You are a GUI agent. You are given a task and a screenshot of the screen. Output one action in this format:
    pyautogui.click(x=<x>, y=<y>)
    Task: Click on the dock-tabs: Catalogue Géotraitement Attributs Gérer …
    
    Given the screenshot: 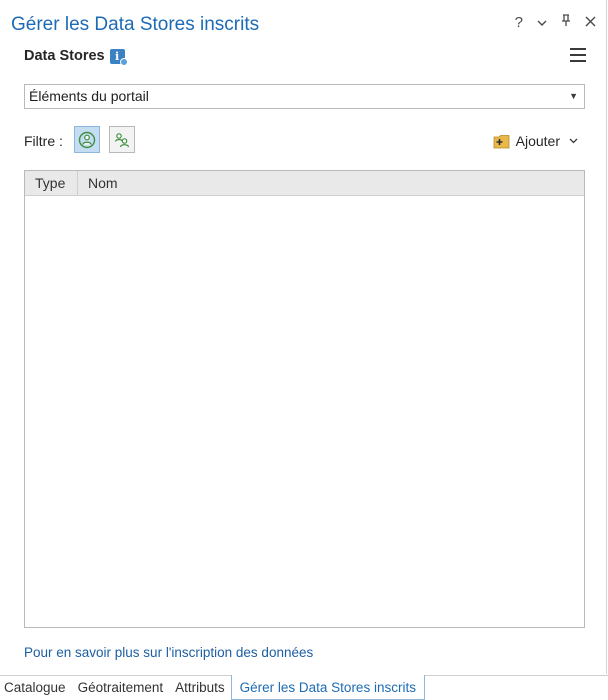 What is the action you would take?
    pyautogui.click(x=304, y=687)
    